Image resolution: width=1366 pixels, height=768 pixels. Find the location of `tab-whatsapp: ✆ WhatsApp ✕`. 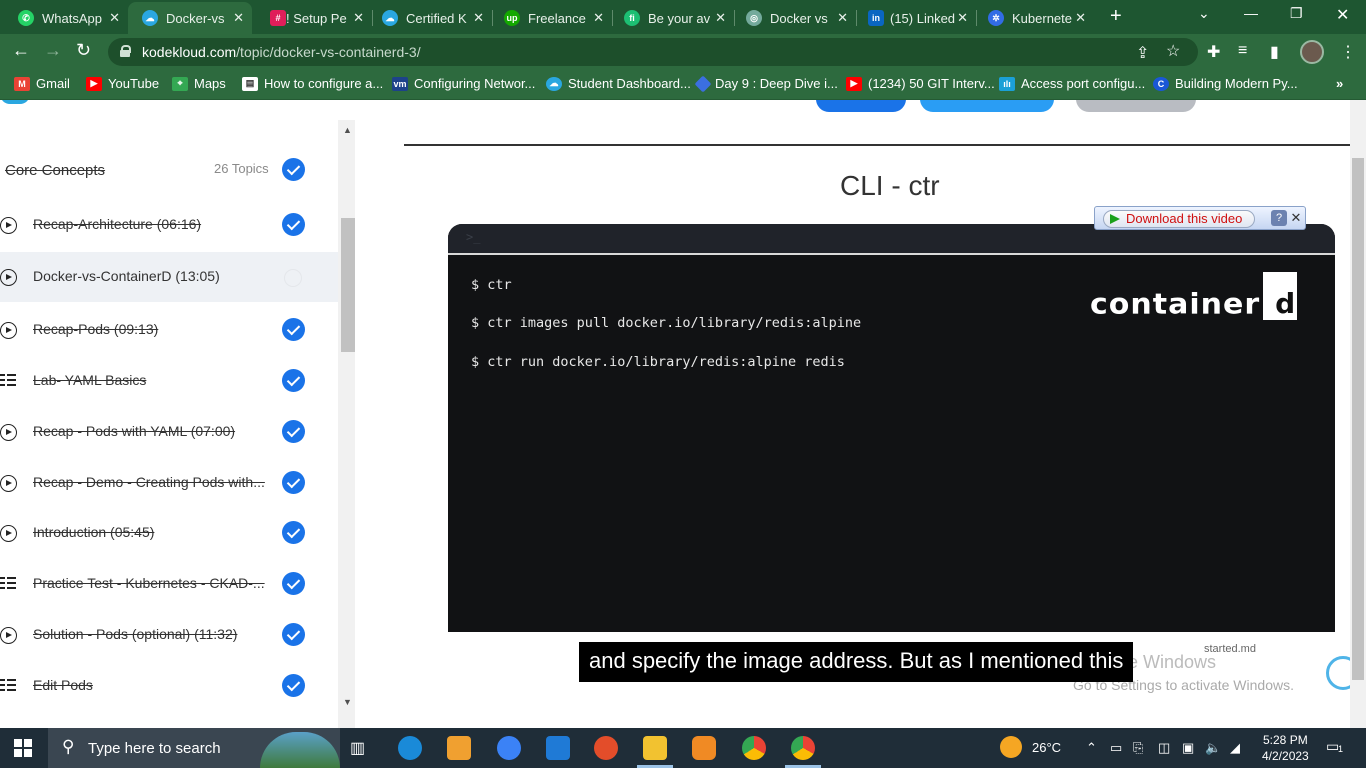

tab-whatsapp: ✆ WhatsApp ✕ is located at coordinates (64, 18).